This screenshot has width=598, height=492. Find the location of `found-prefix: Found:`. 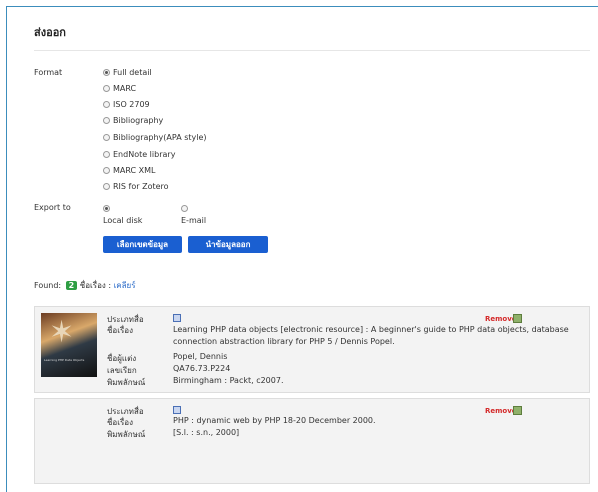

found-prefix: Found: is located at coordinates (48, 285).